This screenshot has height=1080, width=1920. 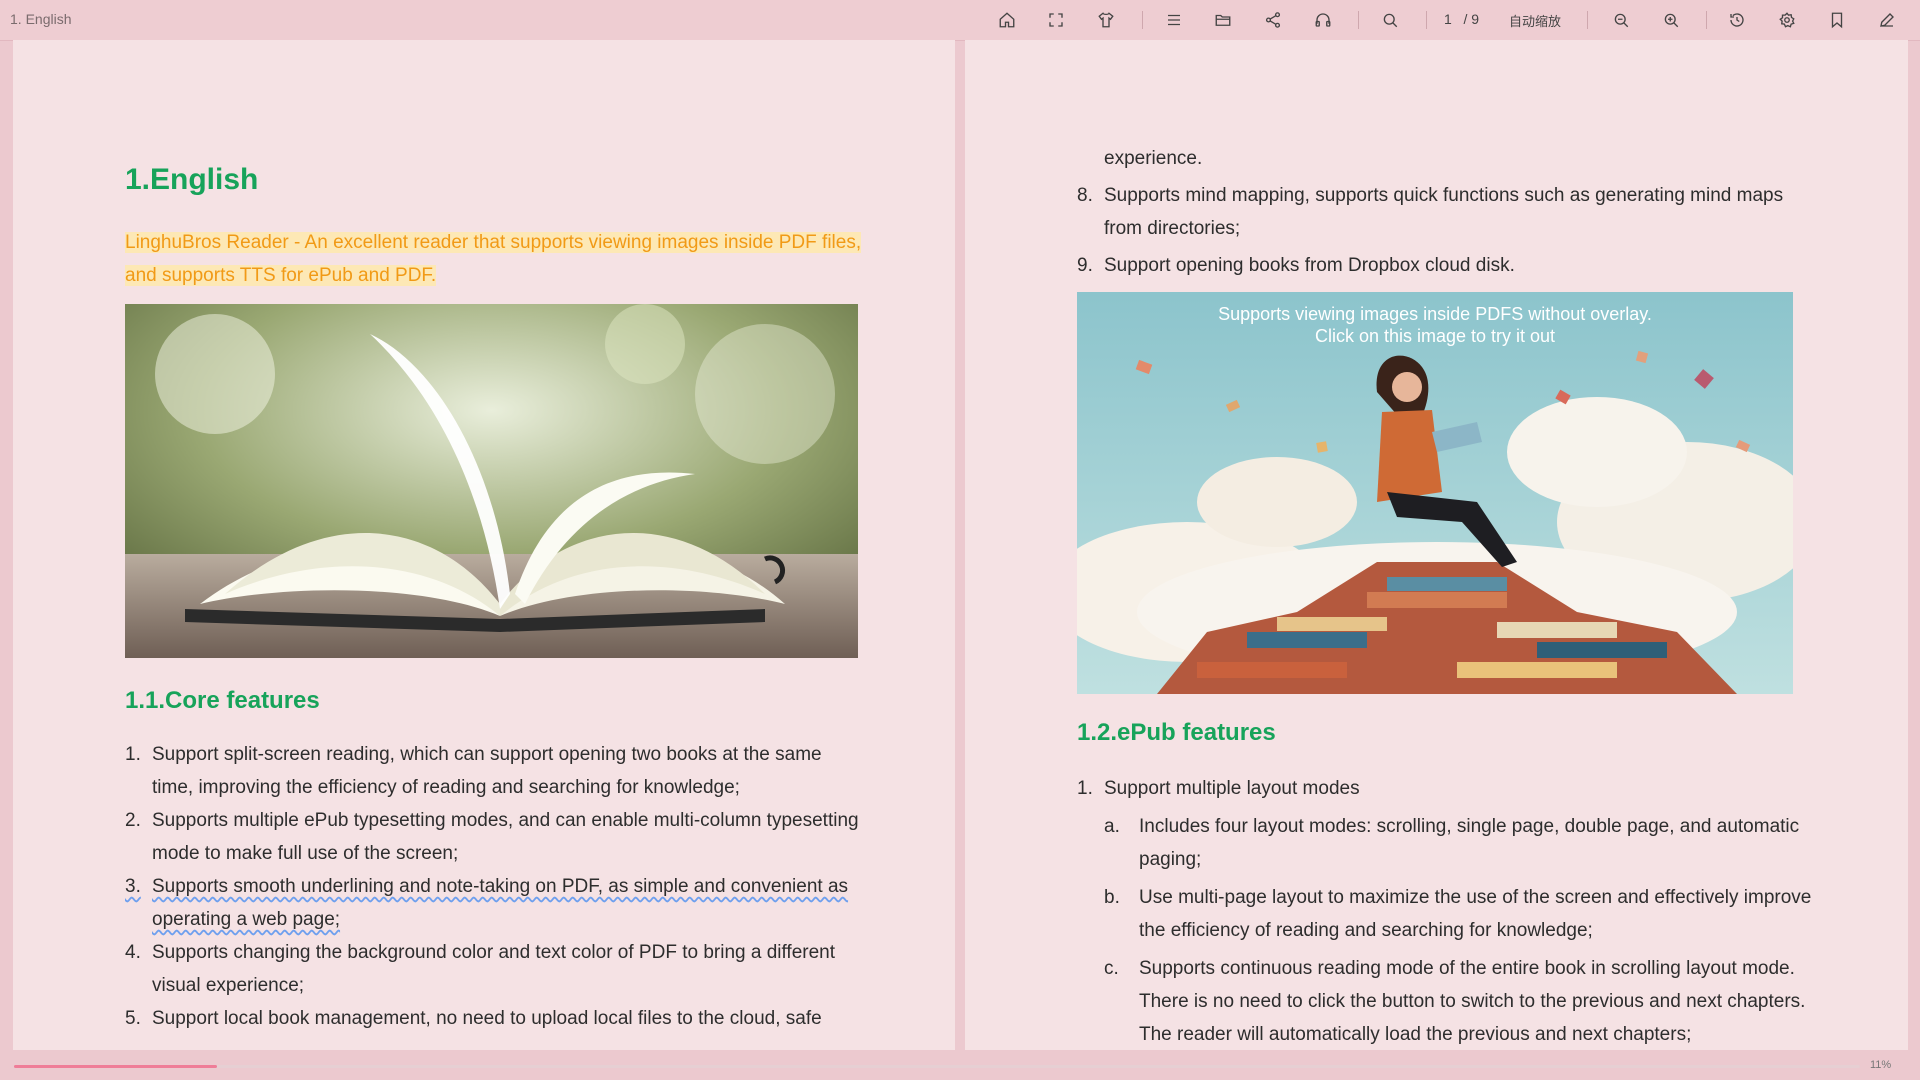 What do you see at coordinates (937, 1066) in the screenshot?
I see `reading-progress-bar` at bounding box center [937, 1066].